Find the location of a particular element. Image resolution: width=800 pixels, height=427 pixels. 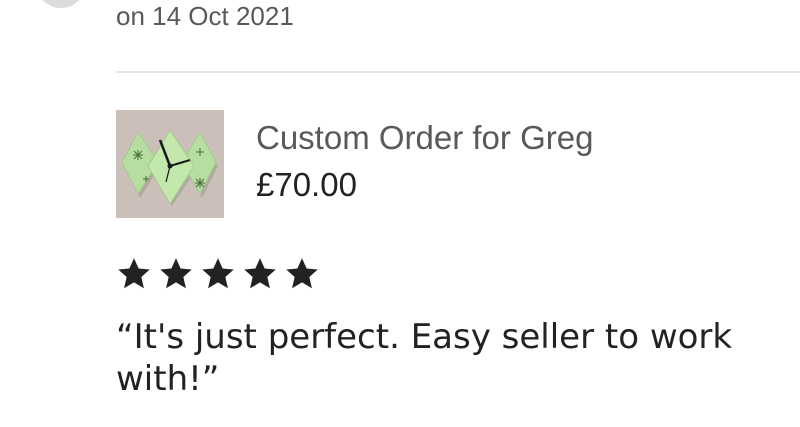

star-rating is located at coordinates (218, 276).